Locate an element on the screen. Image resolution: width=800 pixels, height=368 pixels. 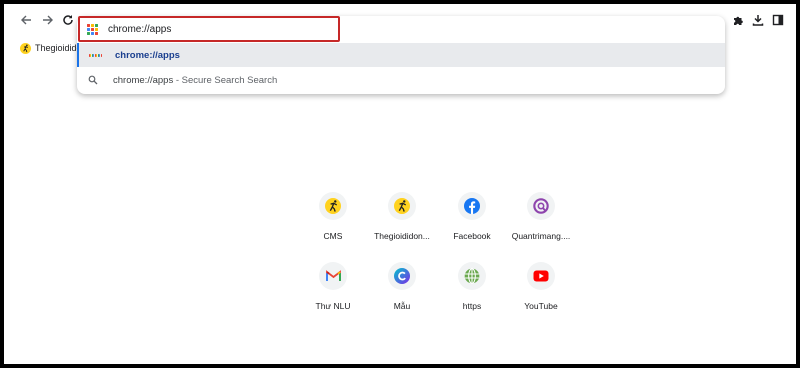
search-icon is located at coordinates (93, 80).